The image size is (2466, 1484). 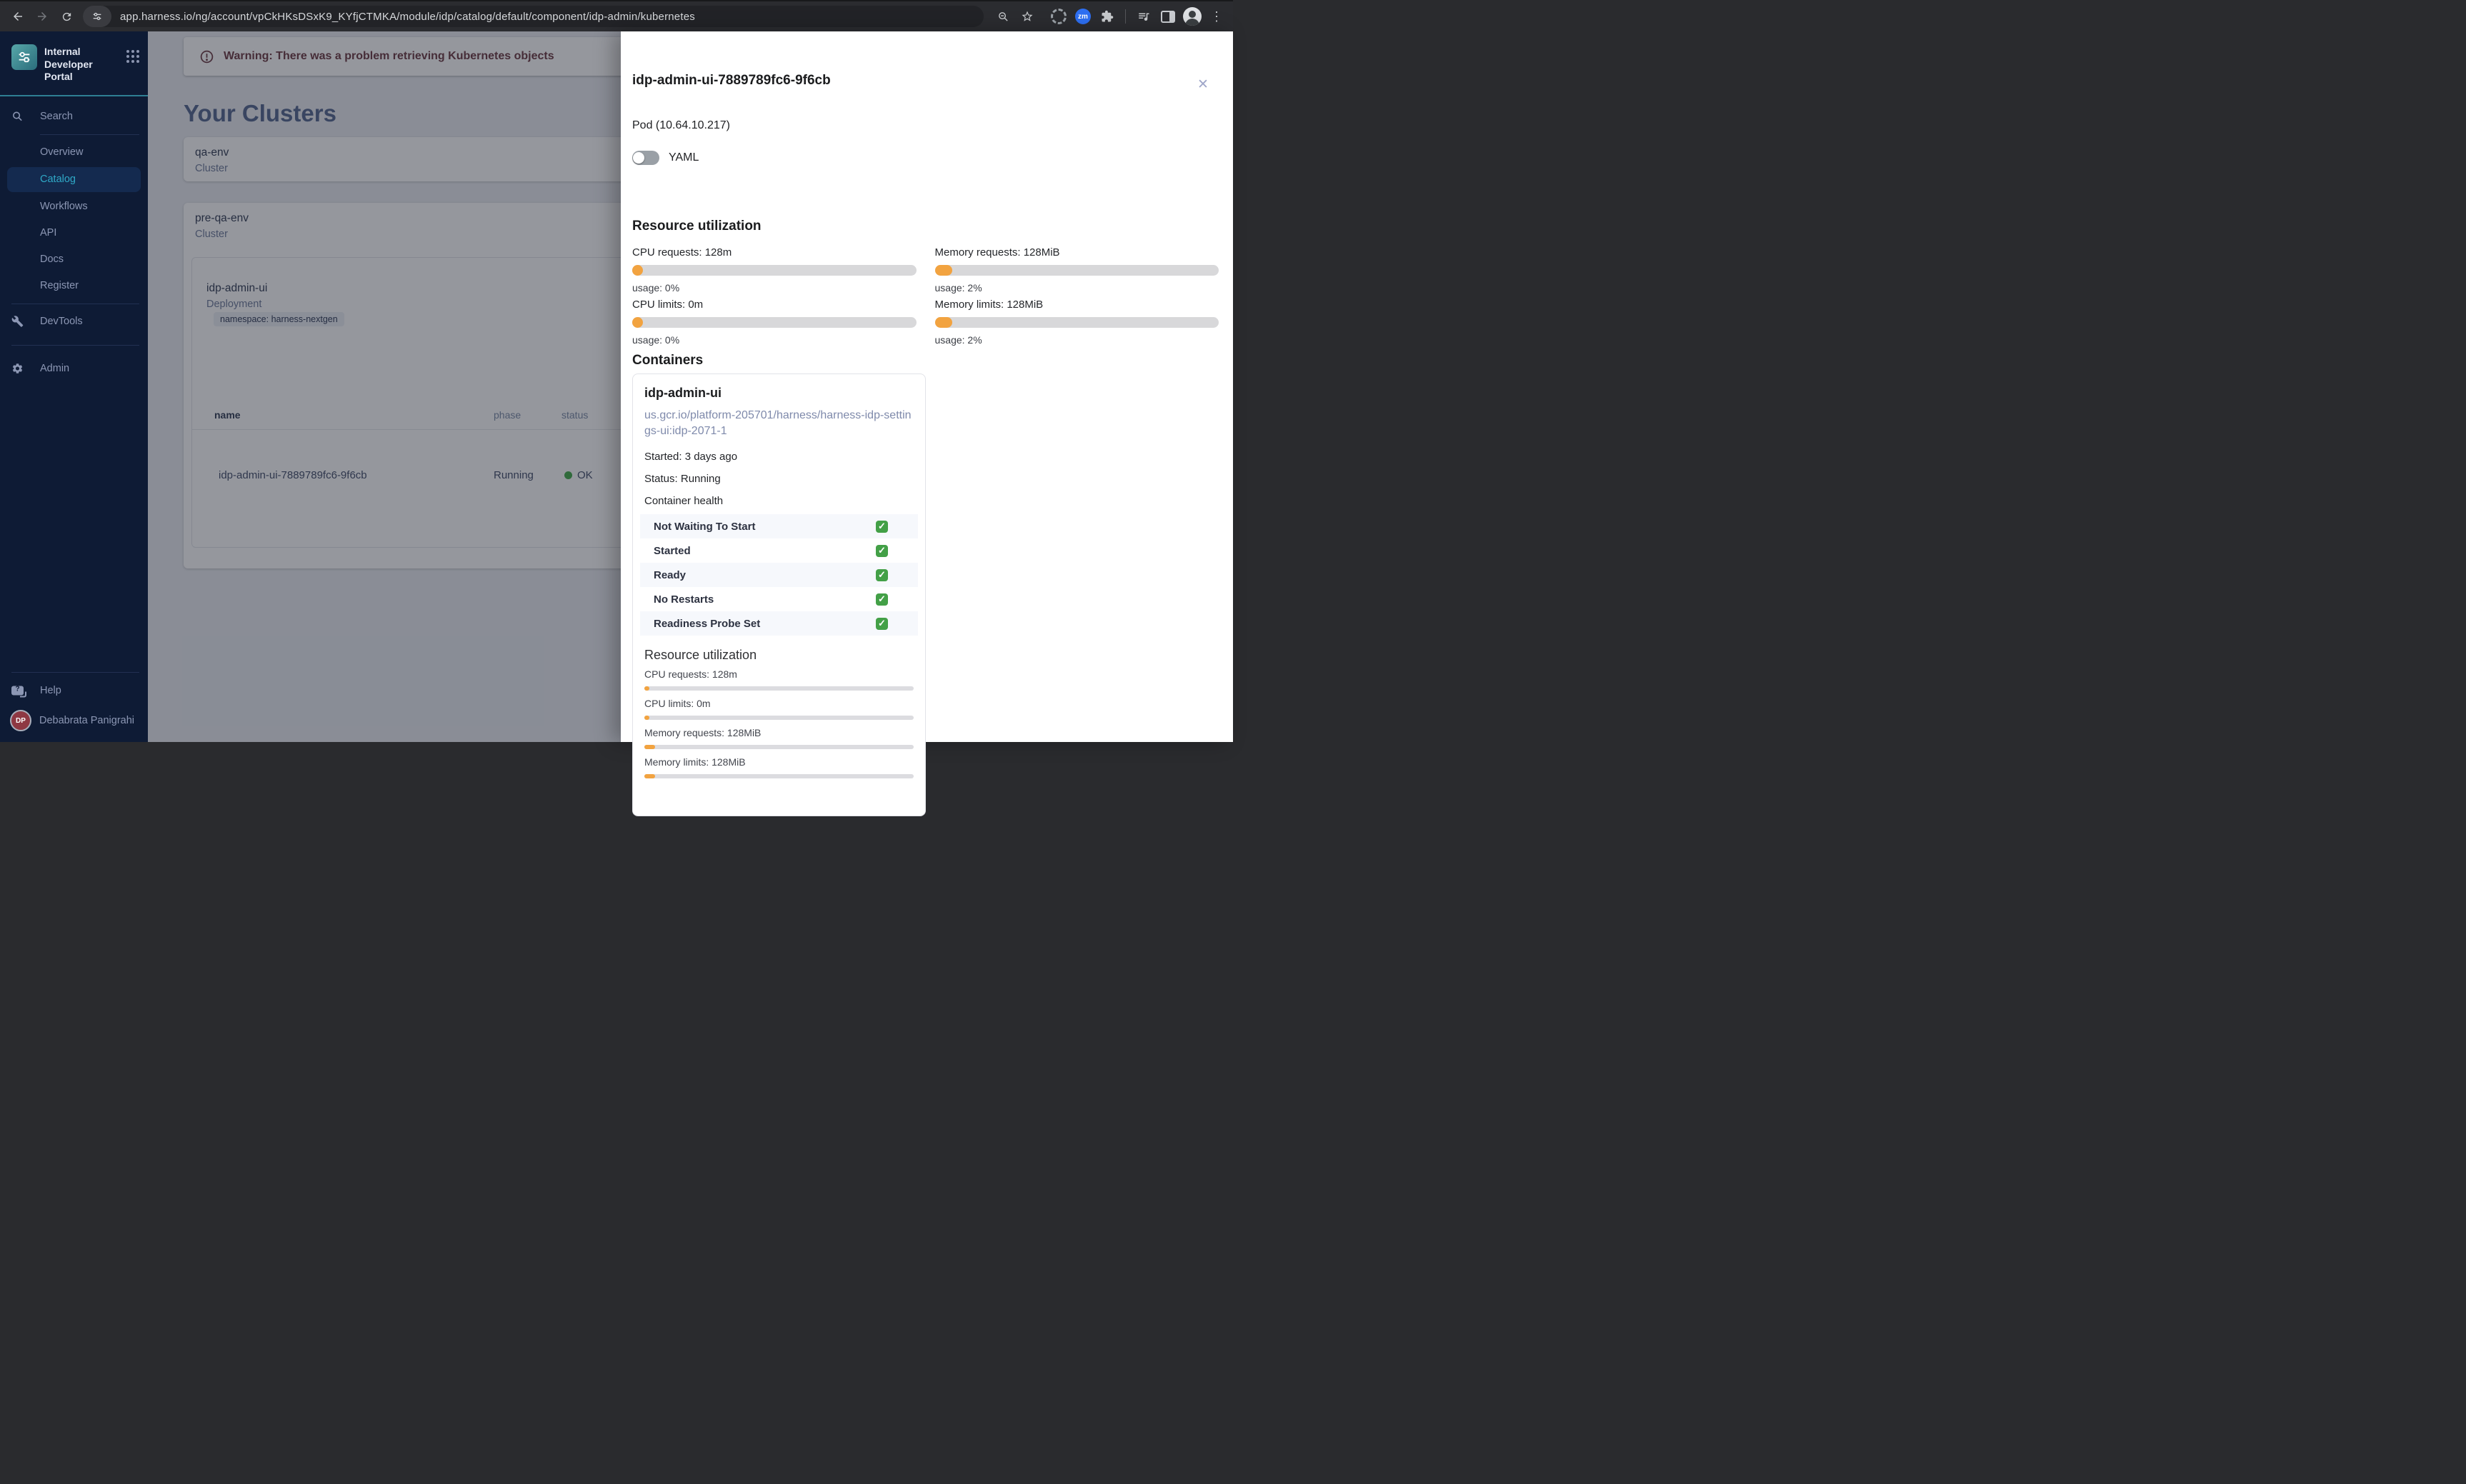 I want to click on sidebar-item-catalog: Catalog, so click(x=74, y=179).